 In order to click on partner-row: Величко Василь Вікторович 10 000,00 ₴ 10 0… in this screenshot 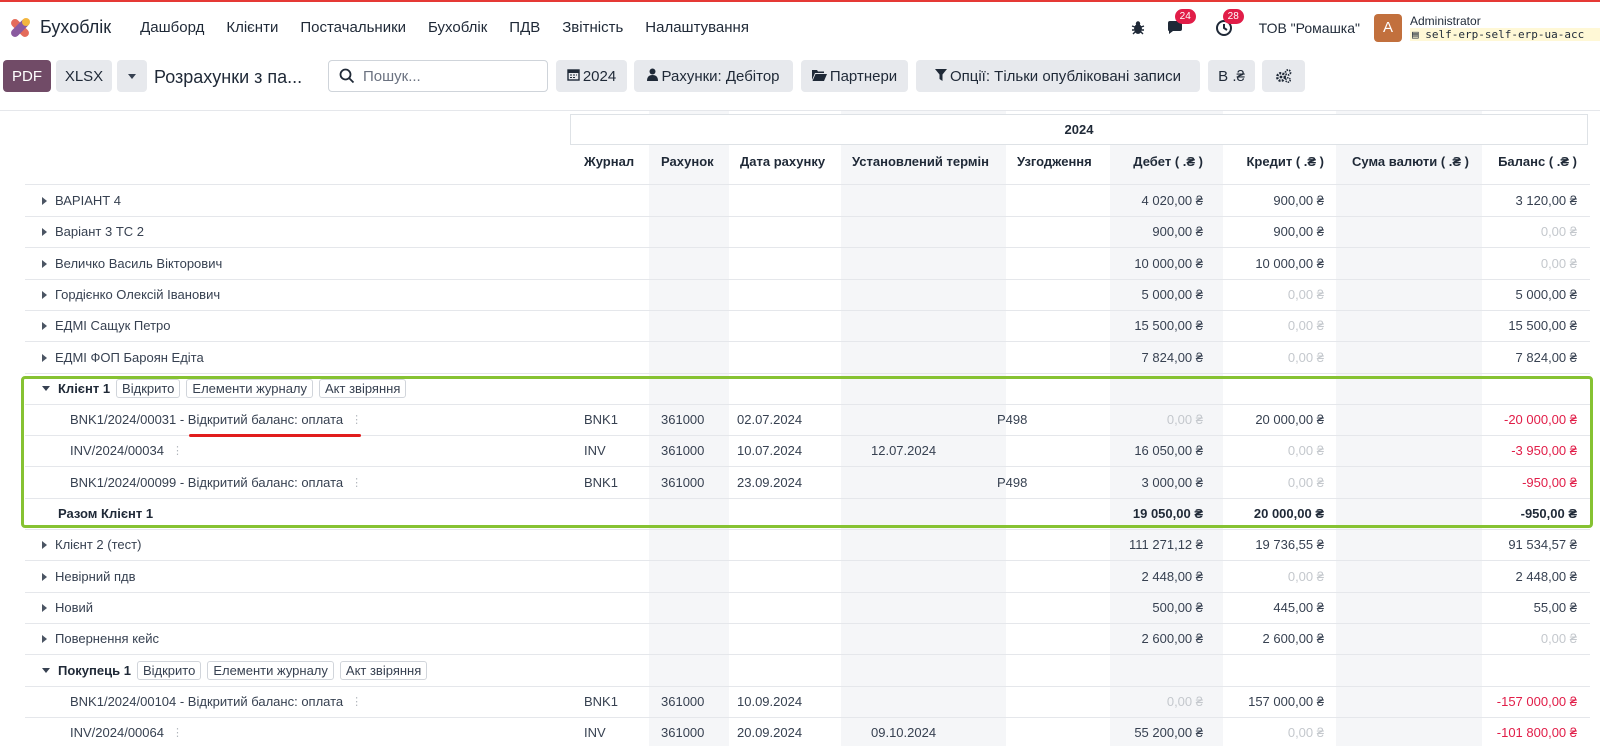, I will do `click(807, 264)`.